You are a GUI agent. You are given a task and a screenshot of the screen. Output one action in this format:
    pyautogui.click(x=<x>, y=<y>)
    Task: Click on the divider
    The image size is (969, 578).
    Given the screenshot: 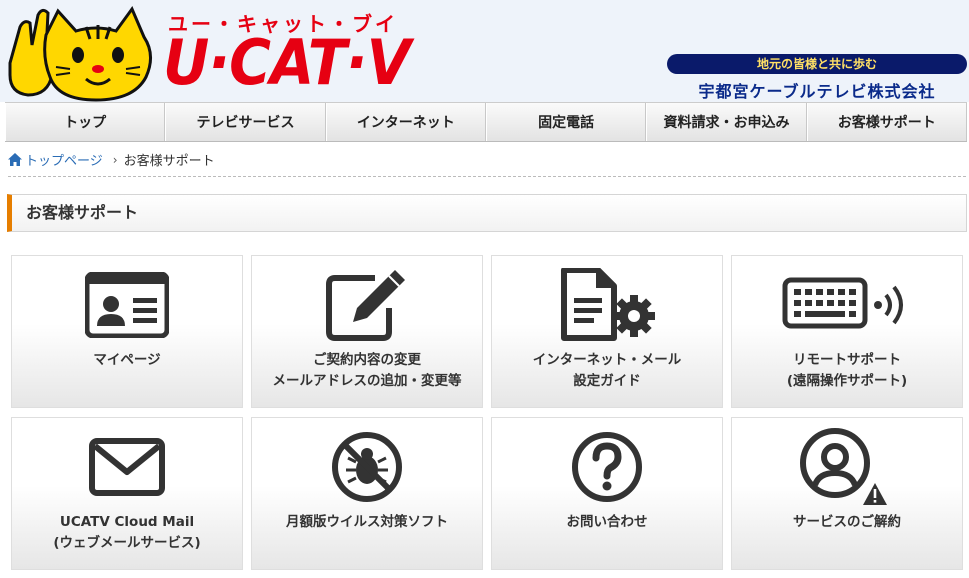 What is the action you would take?
    pyautogui.click(x=487, y=176)
    